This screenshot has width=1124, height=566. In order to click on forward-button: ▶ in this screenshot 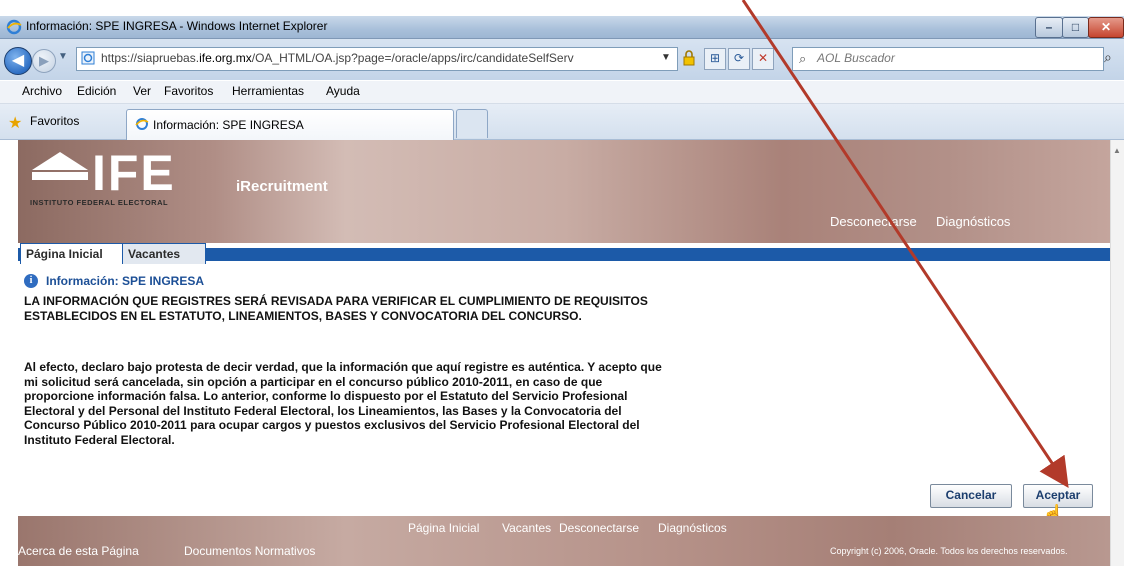, I will do `click(44, 61)`.